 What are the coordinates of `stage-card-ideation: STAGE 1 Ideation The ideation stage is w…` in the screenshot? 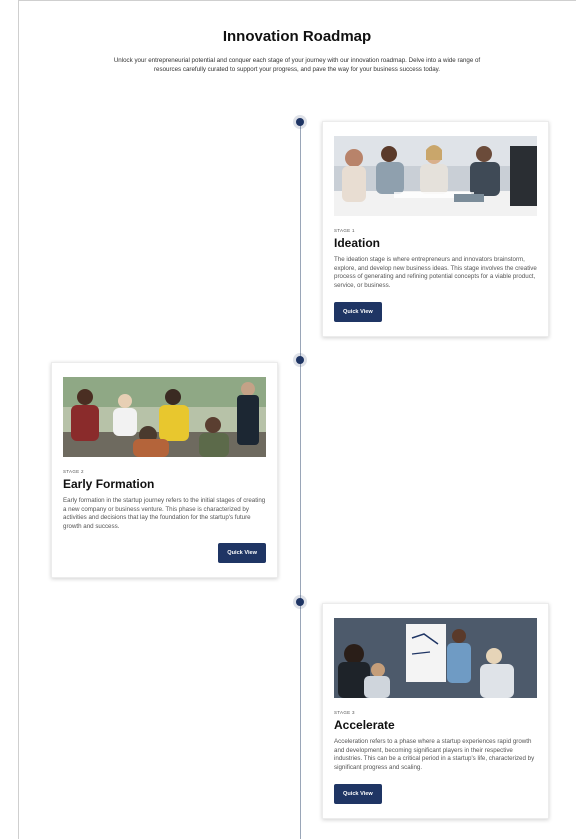 It's located at (435, 229).